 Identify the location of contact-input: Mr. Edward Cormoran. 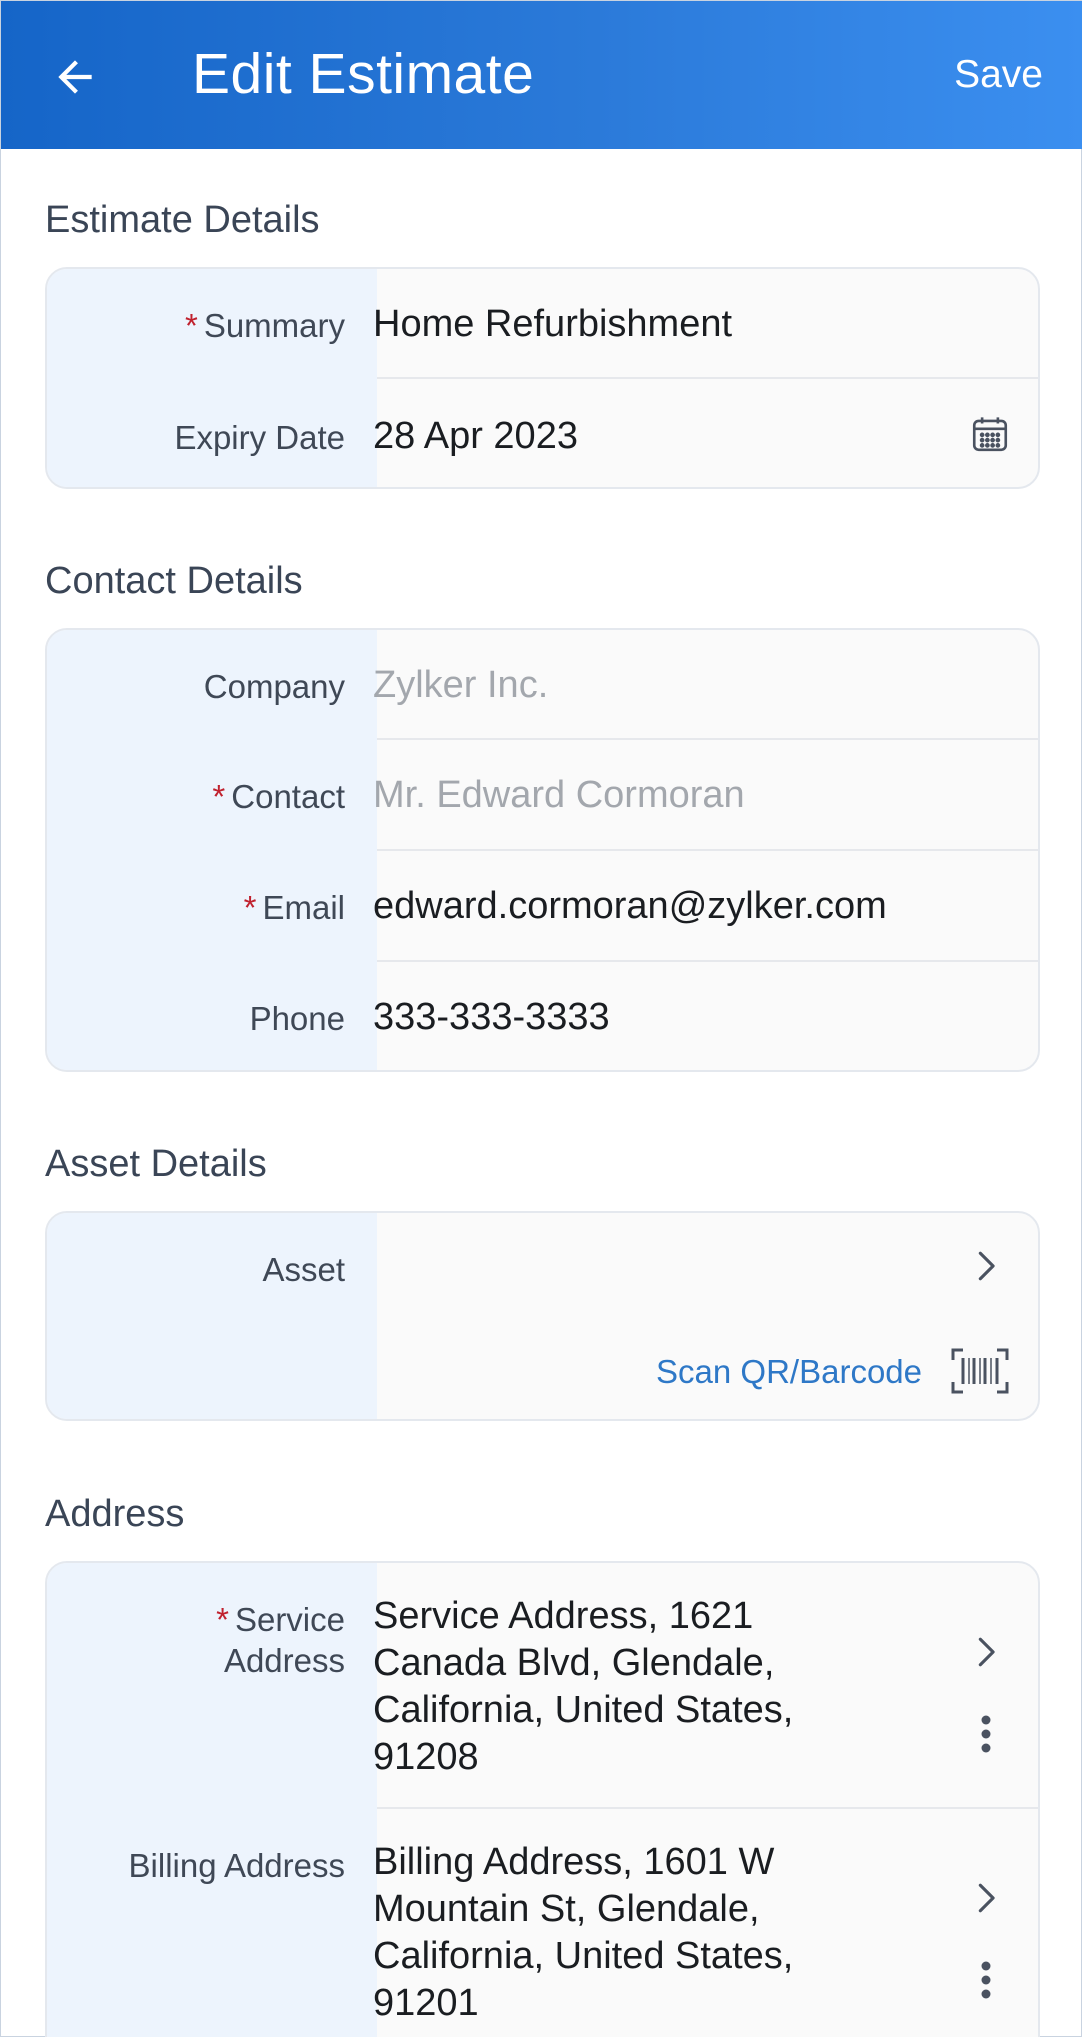
(559, 795).